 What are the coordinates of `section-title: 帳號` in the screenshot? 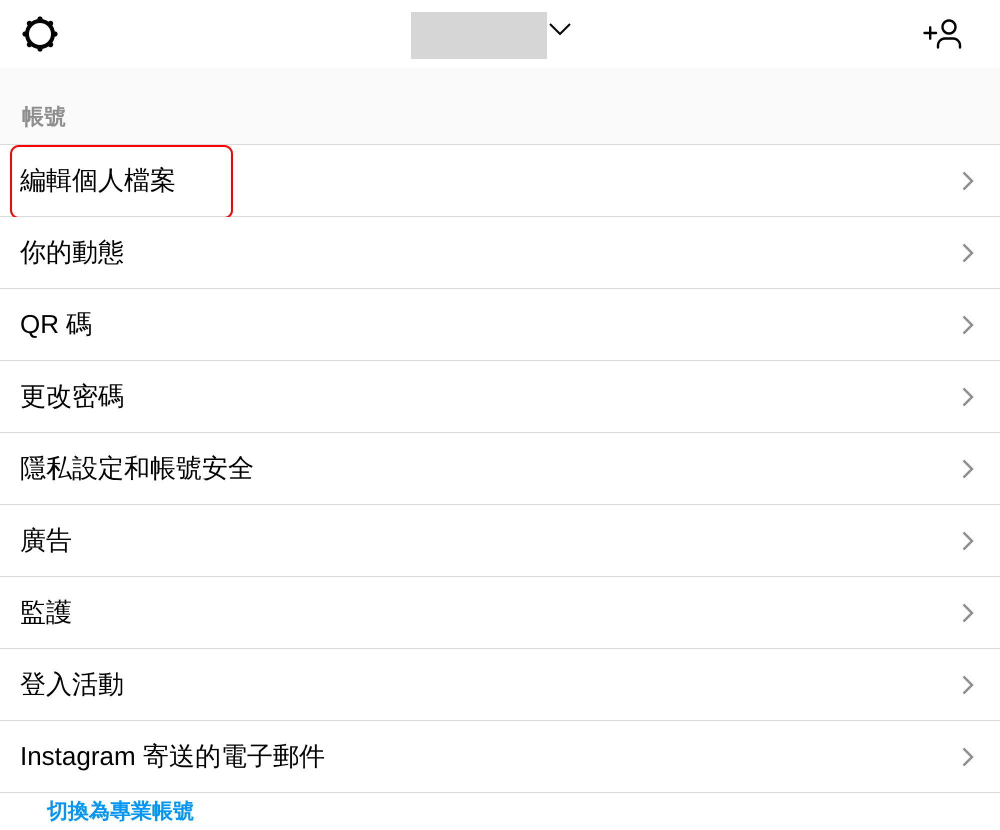 It's located at (44, 117).